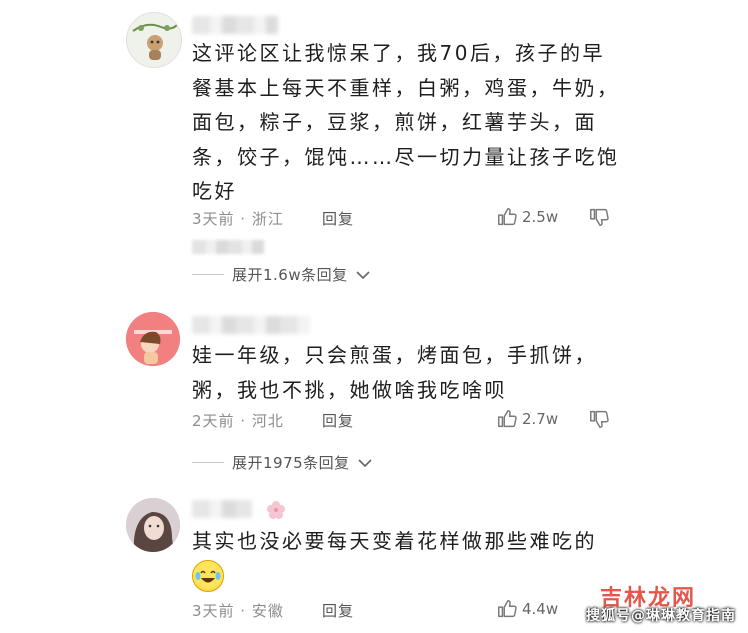 This screenshot has height=633, width=748. I want to click on watermark-text: 搜狐号@琳琳教育指南, so click(661, 616).